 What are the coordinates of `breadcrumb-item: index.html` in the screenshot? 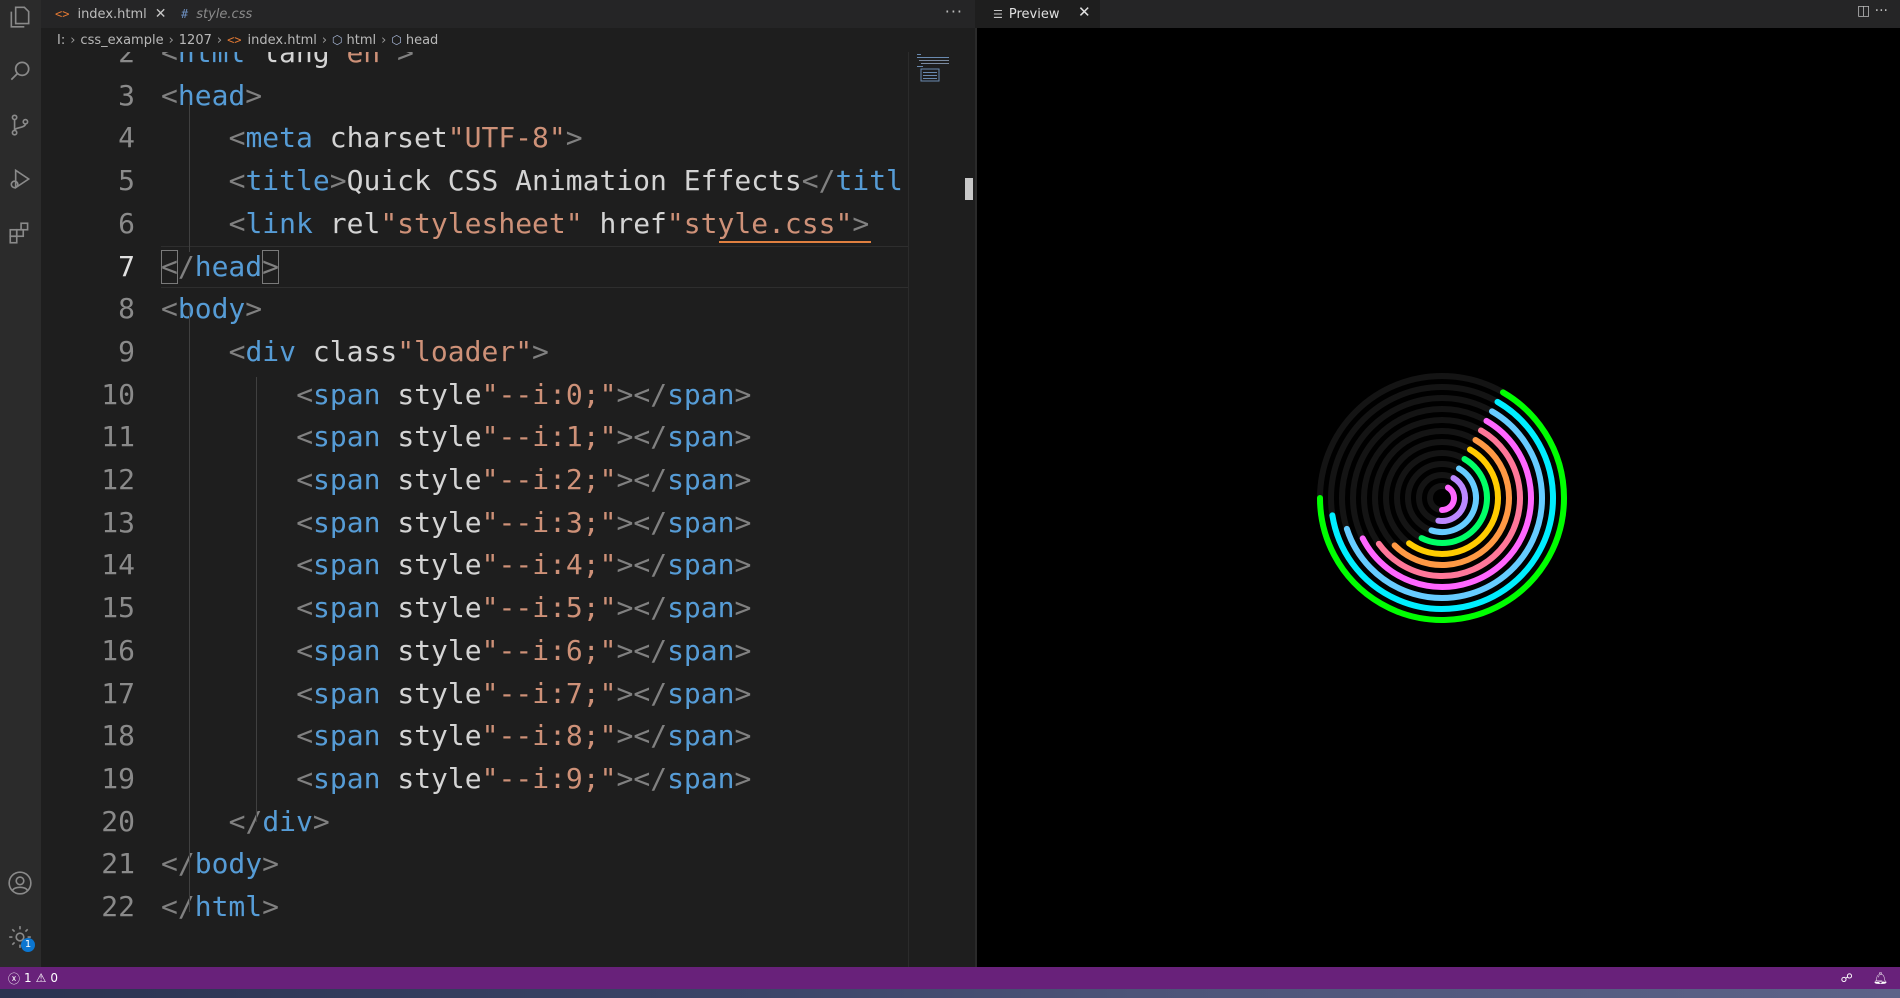 It's located at (282, 40).